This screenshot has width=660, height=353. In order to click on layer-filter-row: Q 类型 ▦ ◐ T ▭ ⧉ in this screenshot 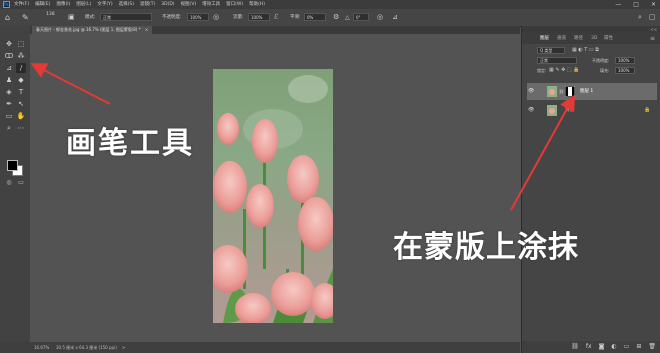, I will do `click(591, 51)`.